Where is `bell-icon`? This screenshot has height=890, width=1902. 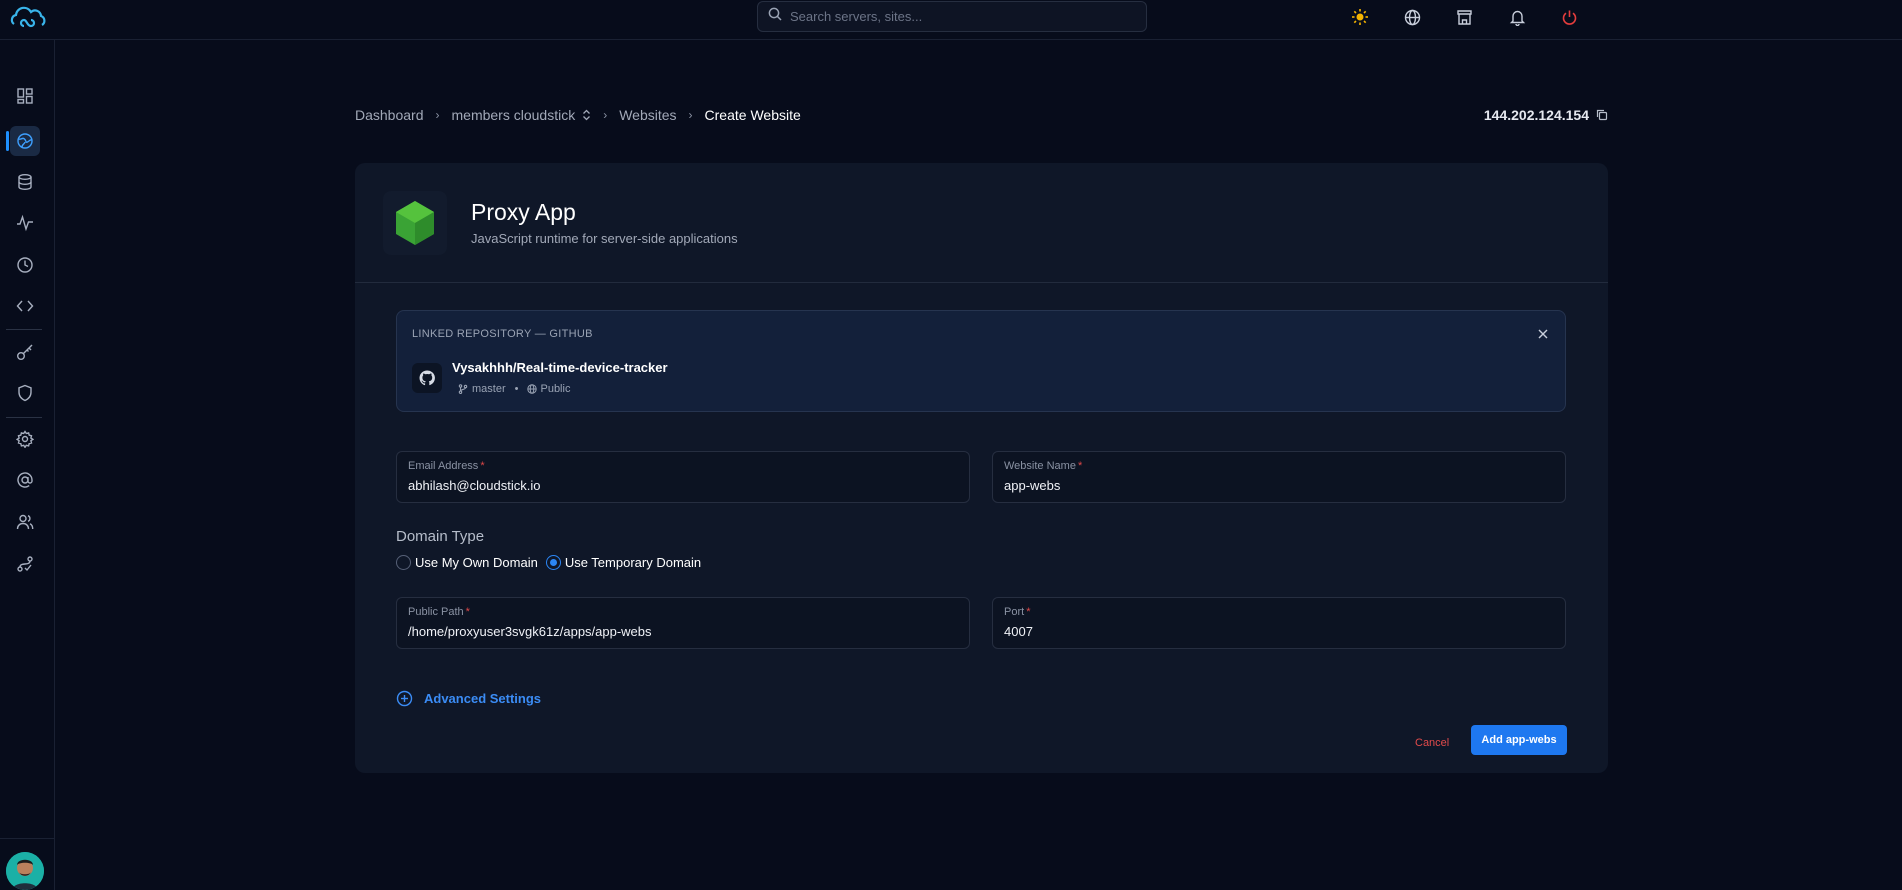
bell-icon is located at coordinates (1517, 17).